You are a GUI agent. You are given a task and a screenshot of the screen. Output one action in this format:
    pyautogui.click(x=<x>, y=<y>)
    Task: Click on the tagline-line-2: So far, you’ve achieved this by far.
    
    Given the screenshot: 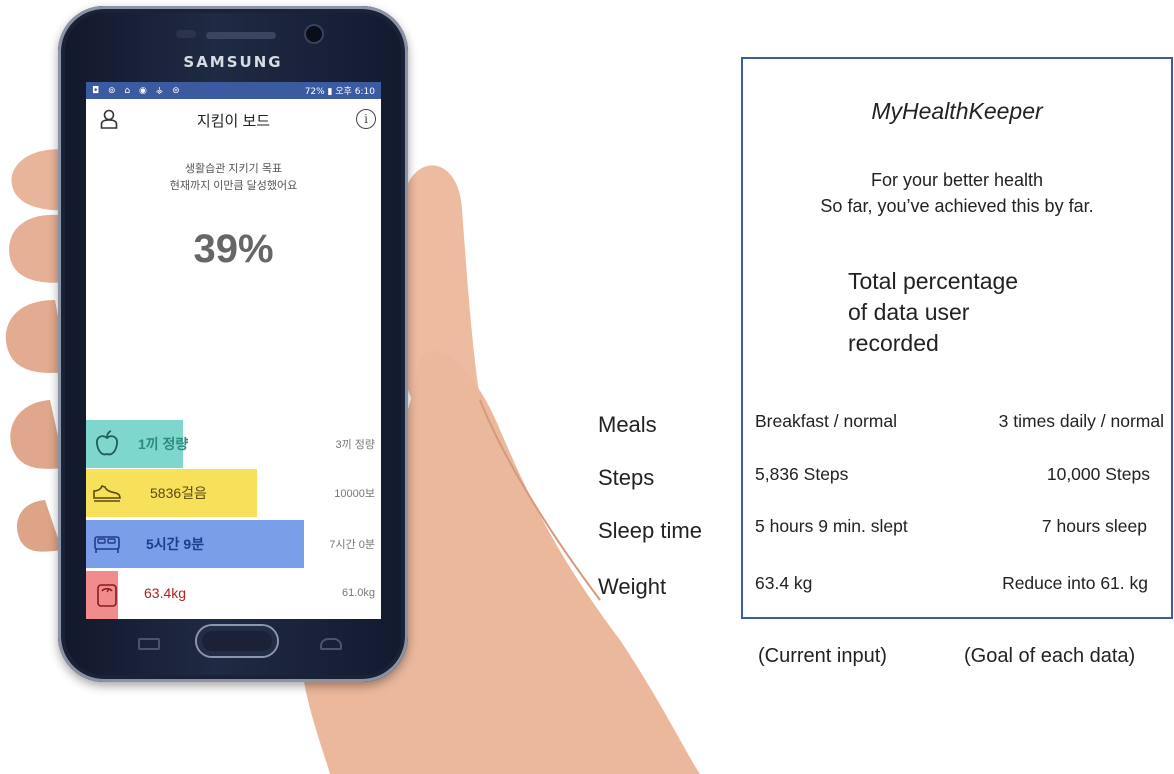 What is the action you would take?
    pyautogui.click(x=957, y=206)
    